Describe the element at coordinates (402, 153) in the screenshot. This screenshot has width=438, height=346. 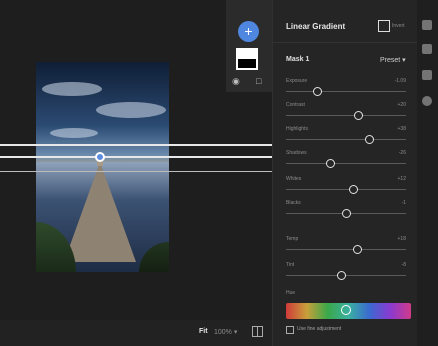
I see `slider-value: -26` at that location.